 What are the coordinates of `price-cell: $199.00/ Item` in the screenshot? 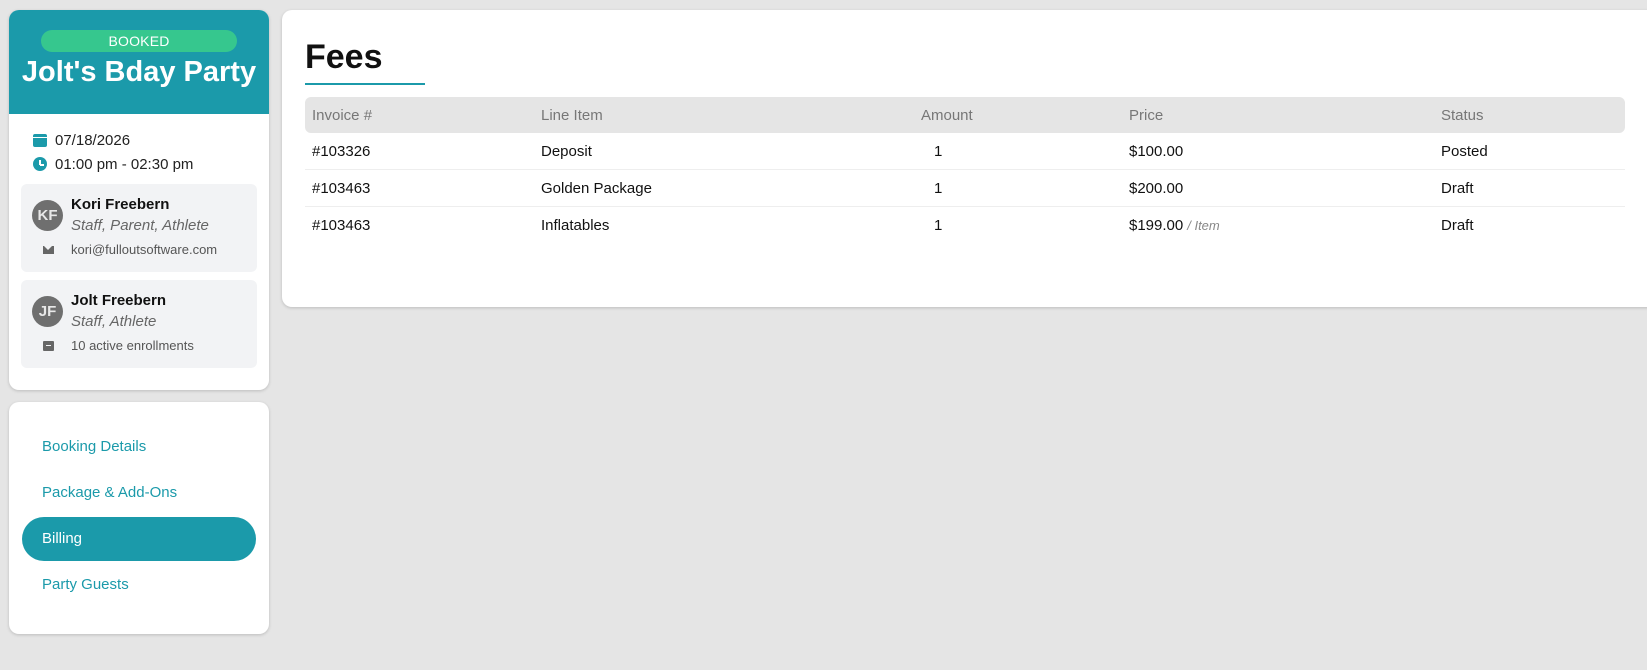 It's located at (1285, 225).